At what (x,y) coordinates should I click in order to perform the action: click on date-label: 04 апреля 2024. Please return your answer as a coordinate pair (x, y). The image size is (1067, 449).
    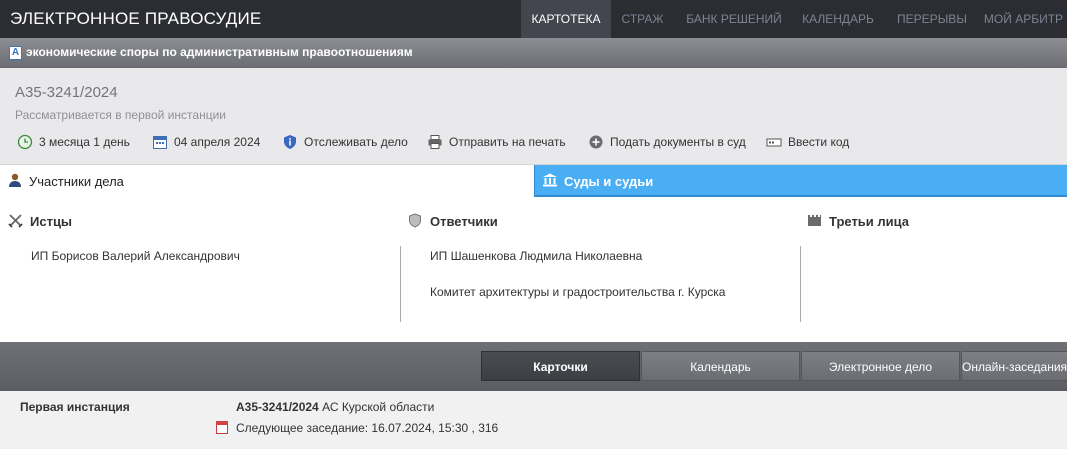
    Looking at the image, I should click on (217, 142).